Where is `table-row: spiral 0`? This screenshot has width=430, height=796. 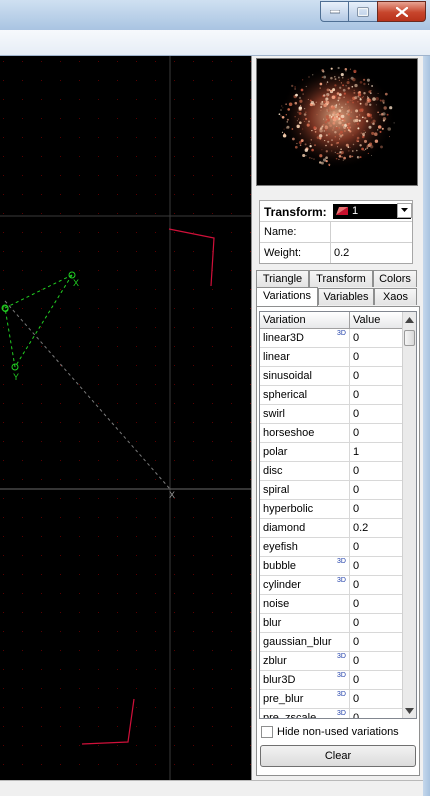 table-row: spiral 0 is located at coordinates (331, 490).